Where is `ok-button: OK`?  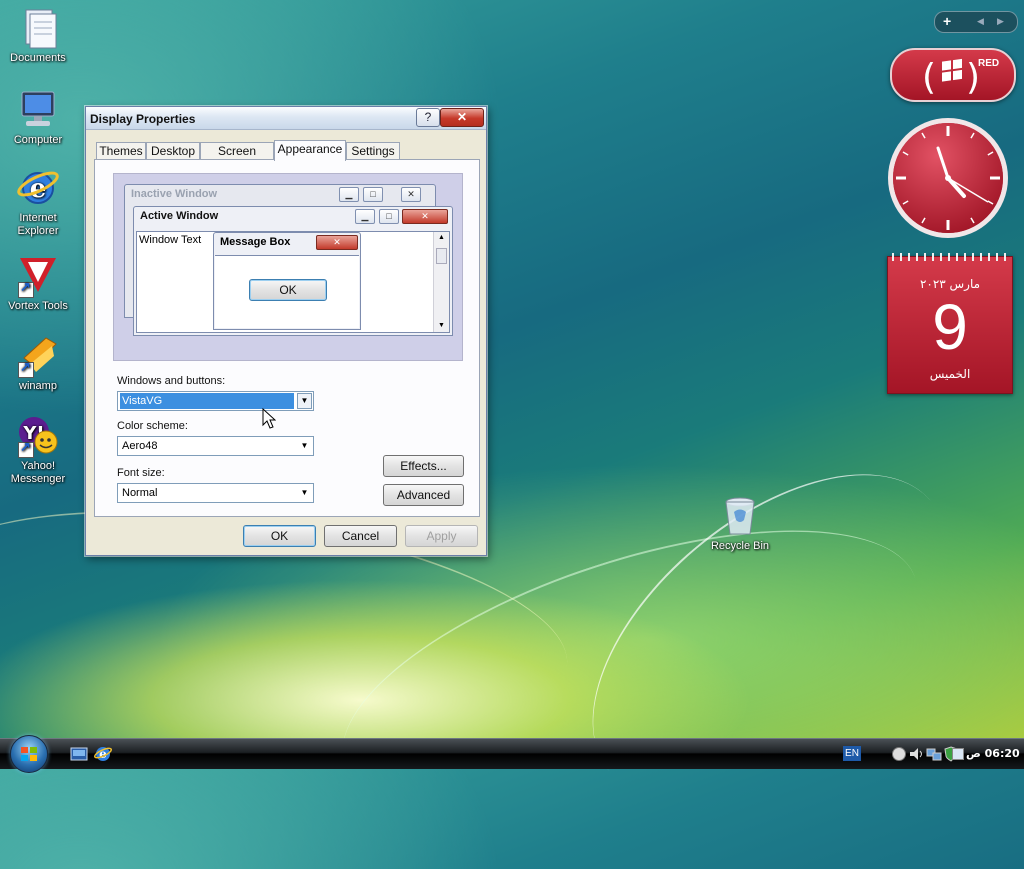 ok-button: OK is located at coordinates (279, 536).